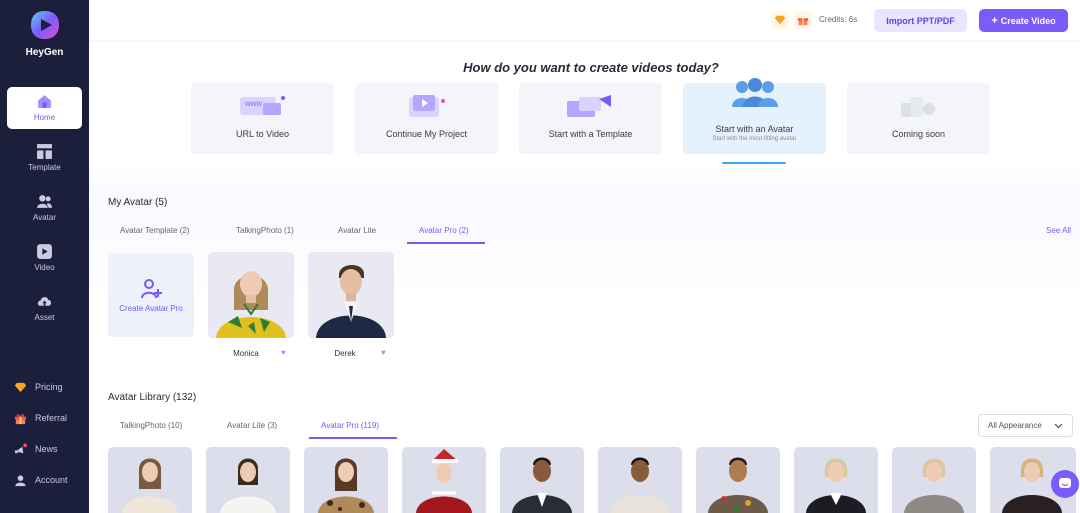 Image resolution: width=1080 pixels, height=513 pixels. Describe the element at coordinates (138, 202) in the screenshot. I see `my-avatar-title: My Avatar (5)` at that location.